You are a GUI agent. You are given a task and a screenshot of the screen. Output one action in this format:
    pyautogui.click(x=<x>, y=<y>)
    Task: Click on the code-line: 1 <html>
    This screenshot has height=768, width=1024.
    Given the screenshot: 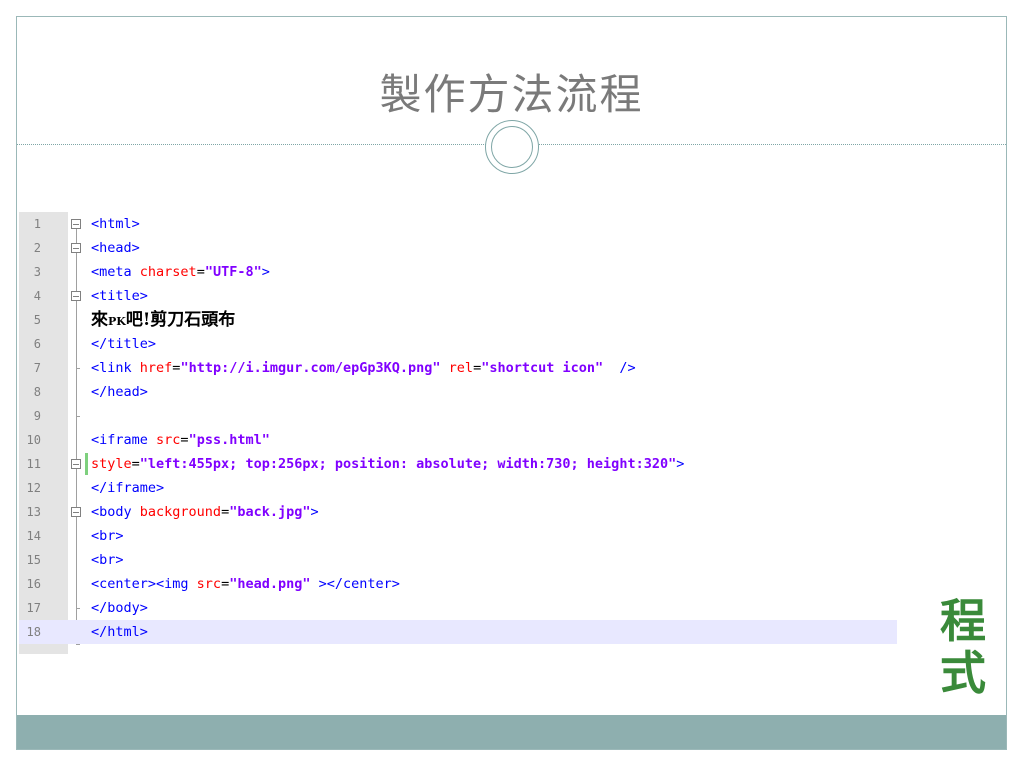 What is the action you would take?
    pyautogui.click(x=458, y=224)
    